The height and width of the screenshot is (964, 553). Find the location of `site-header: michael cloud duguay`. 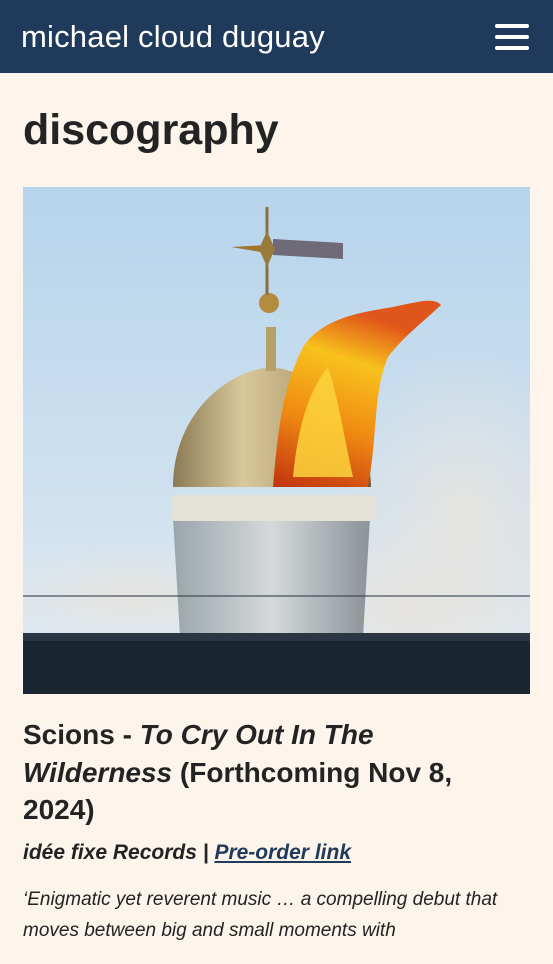

site-header: michael cloud duguay is located at coordinates (276, 36).